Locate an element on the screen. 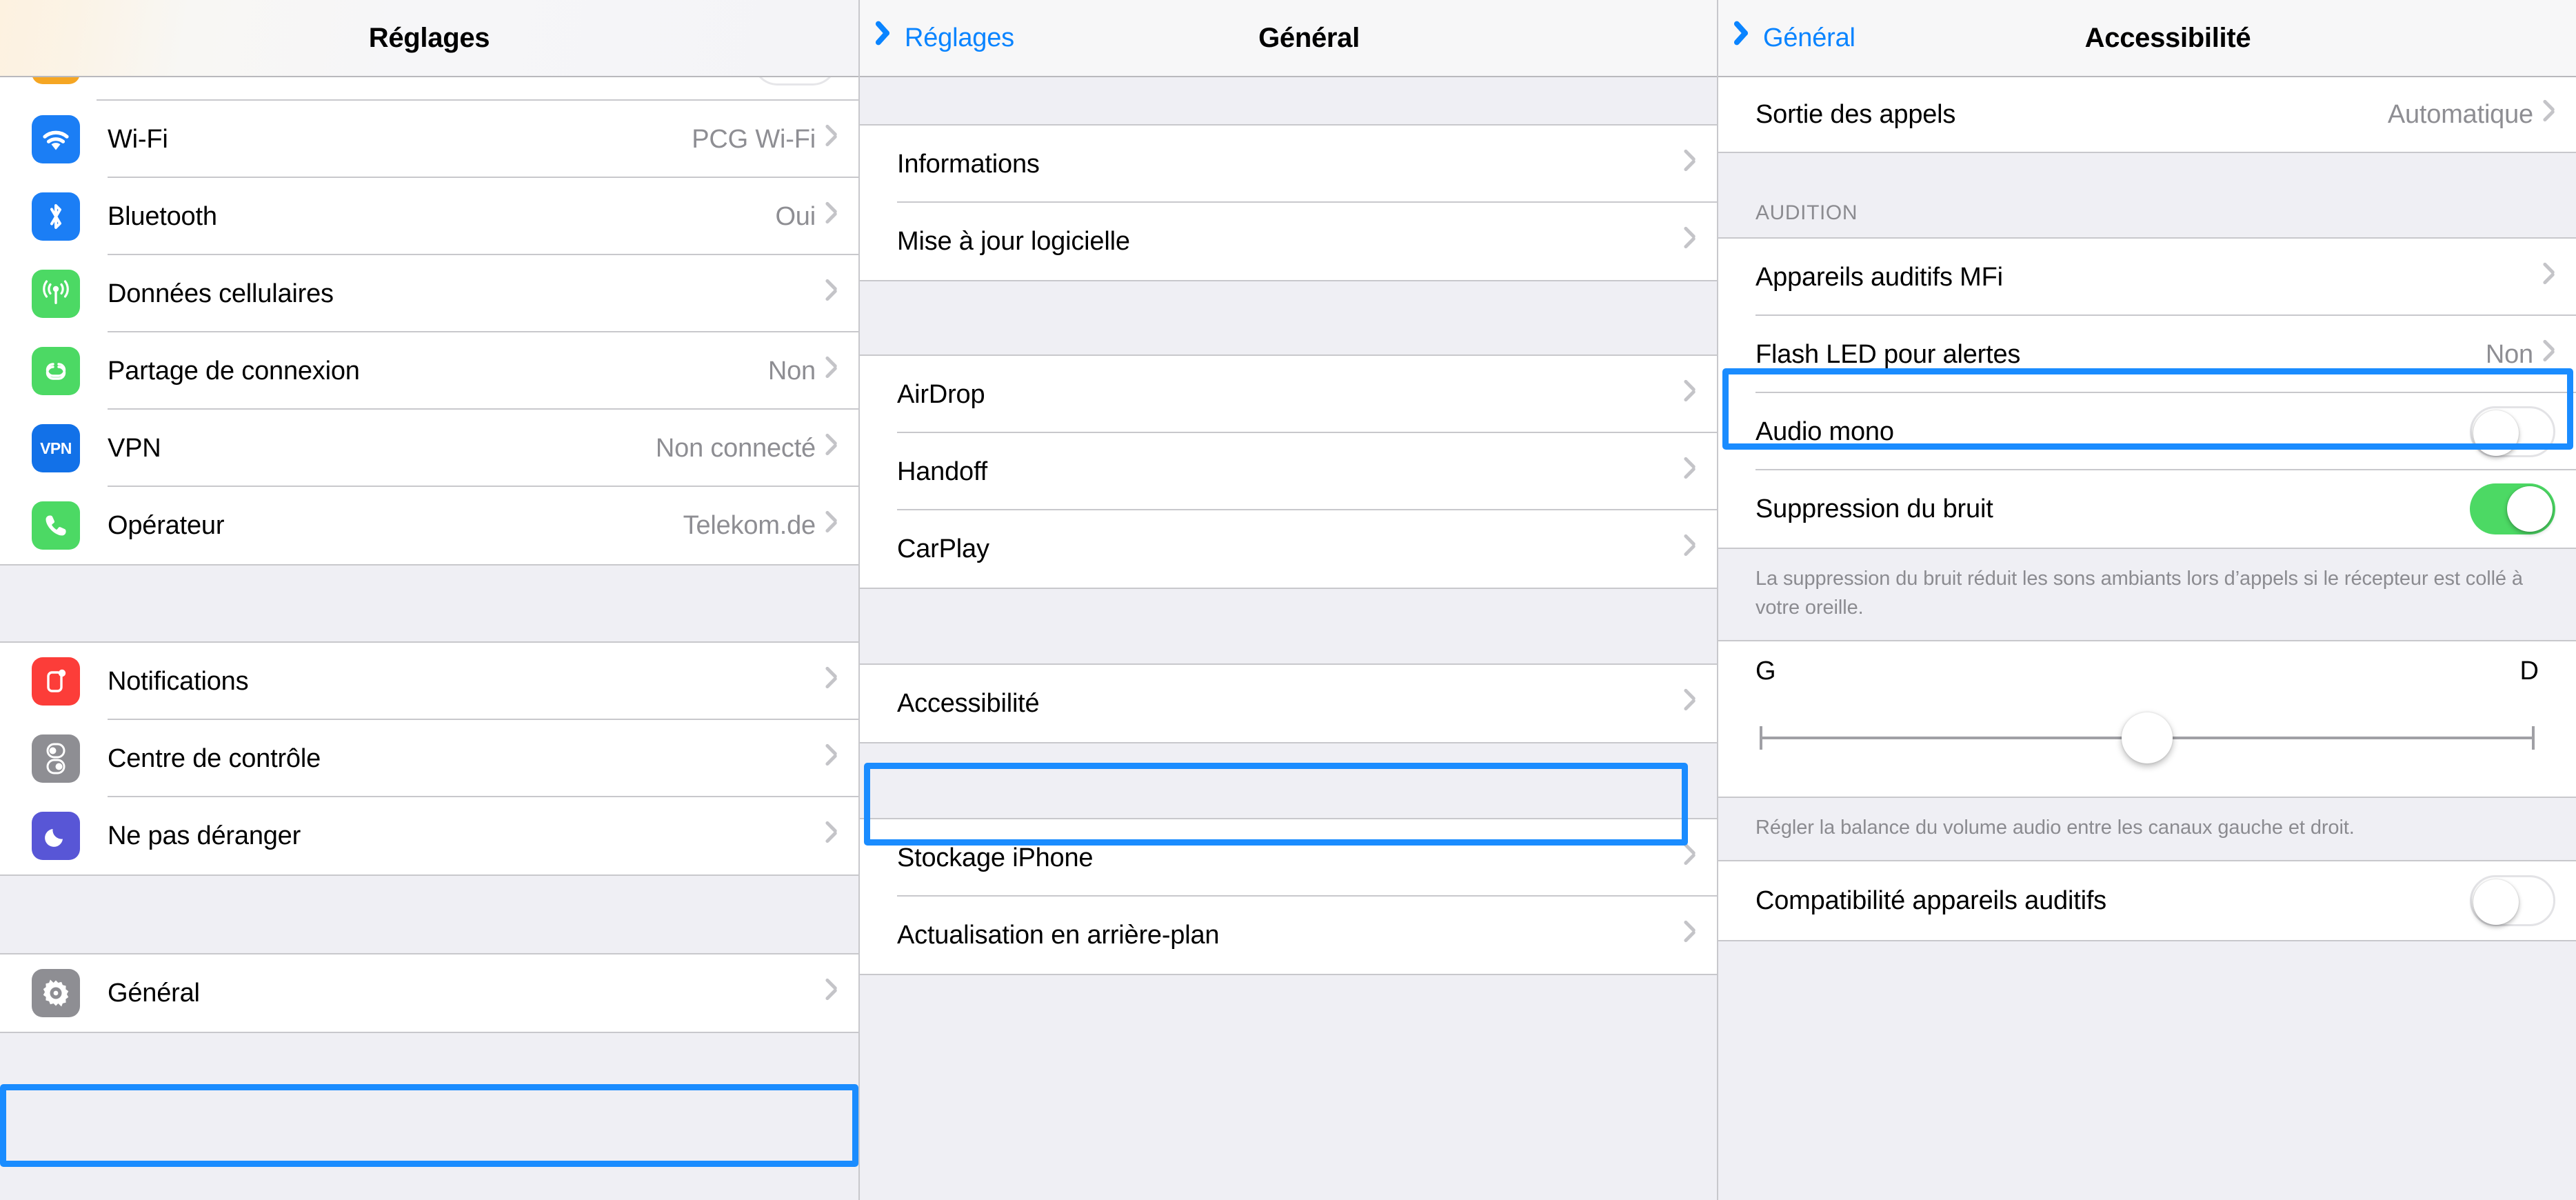  row-do-not-disturb: Ne pas déranger is located at coordinates (429, 835).